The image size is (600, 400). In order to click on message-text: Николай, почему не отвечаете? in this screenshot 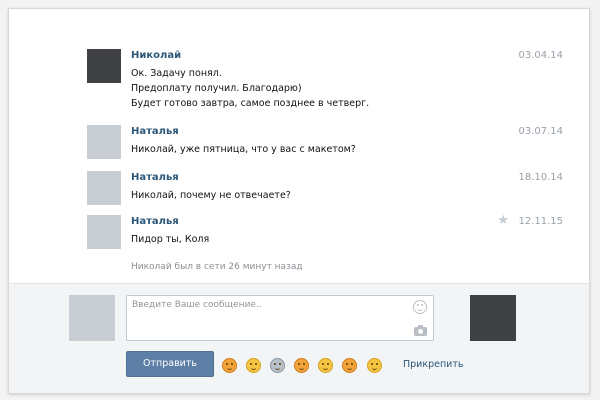, I will do `click(211, 195)`.